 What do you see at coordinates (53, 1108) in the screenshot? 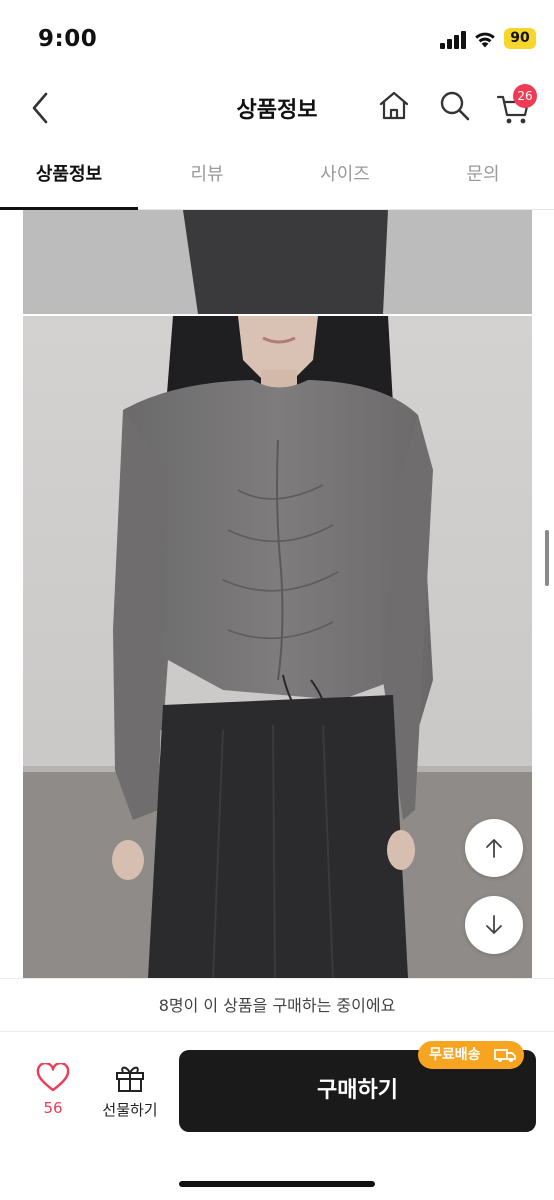
I see `like-count: 56` at bounding box center [53, 1108].